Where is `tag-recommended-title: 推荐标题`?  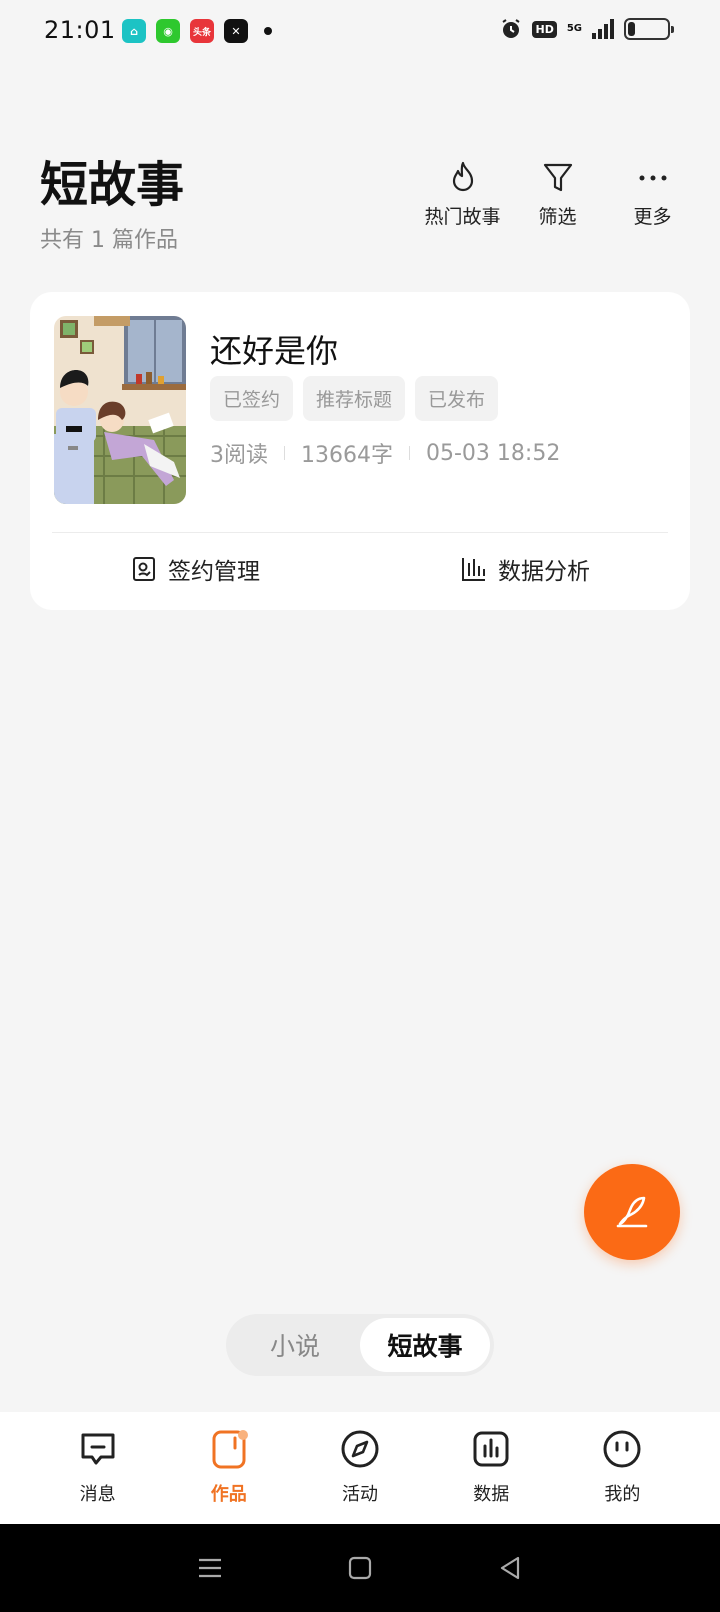
tag-recommended-title: 推荐标题 is located at coordinates (354, 398).